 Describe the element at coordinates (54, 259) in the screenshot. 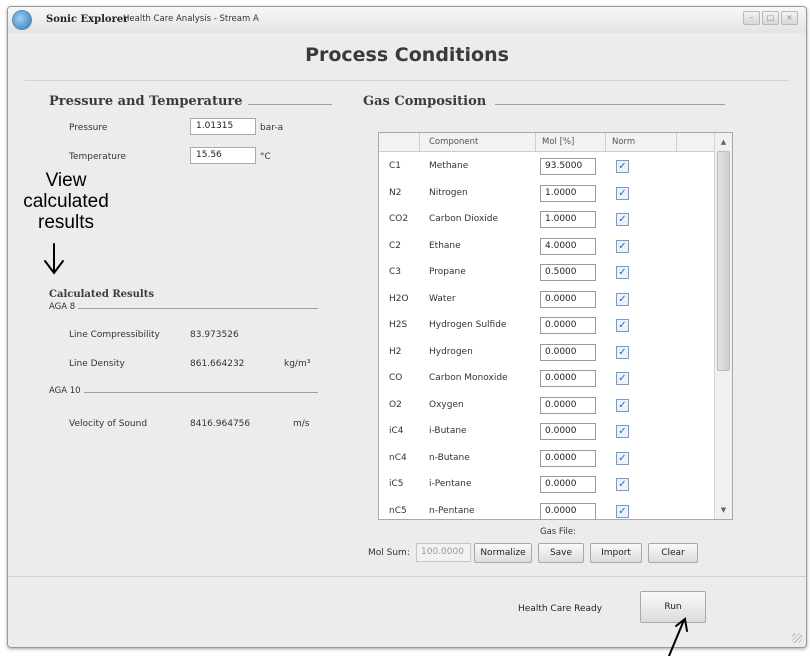

I see `down-arrow-icon` at that location.